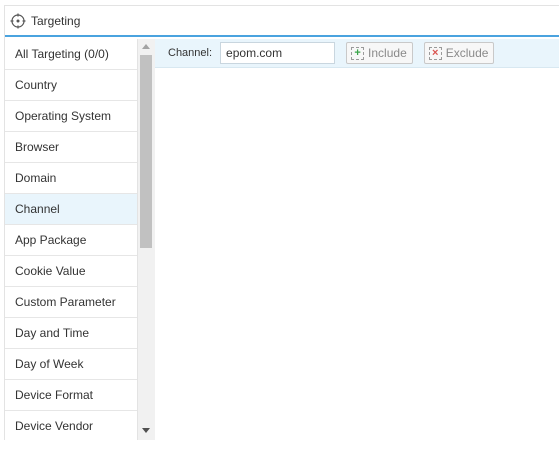  I want to click on panel-header: Targeting, so click(282, 21).